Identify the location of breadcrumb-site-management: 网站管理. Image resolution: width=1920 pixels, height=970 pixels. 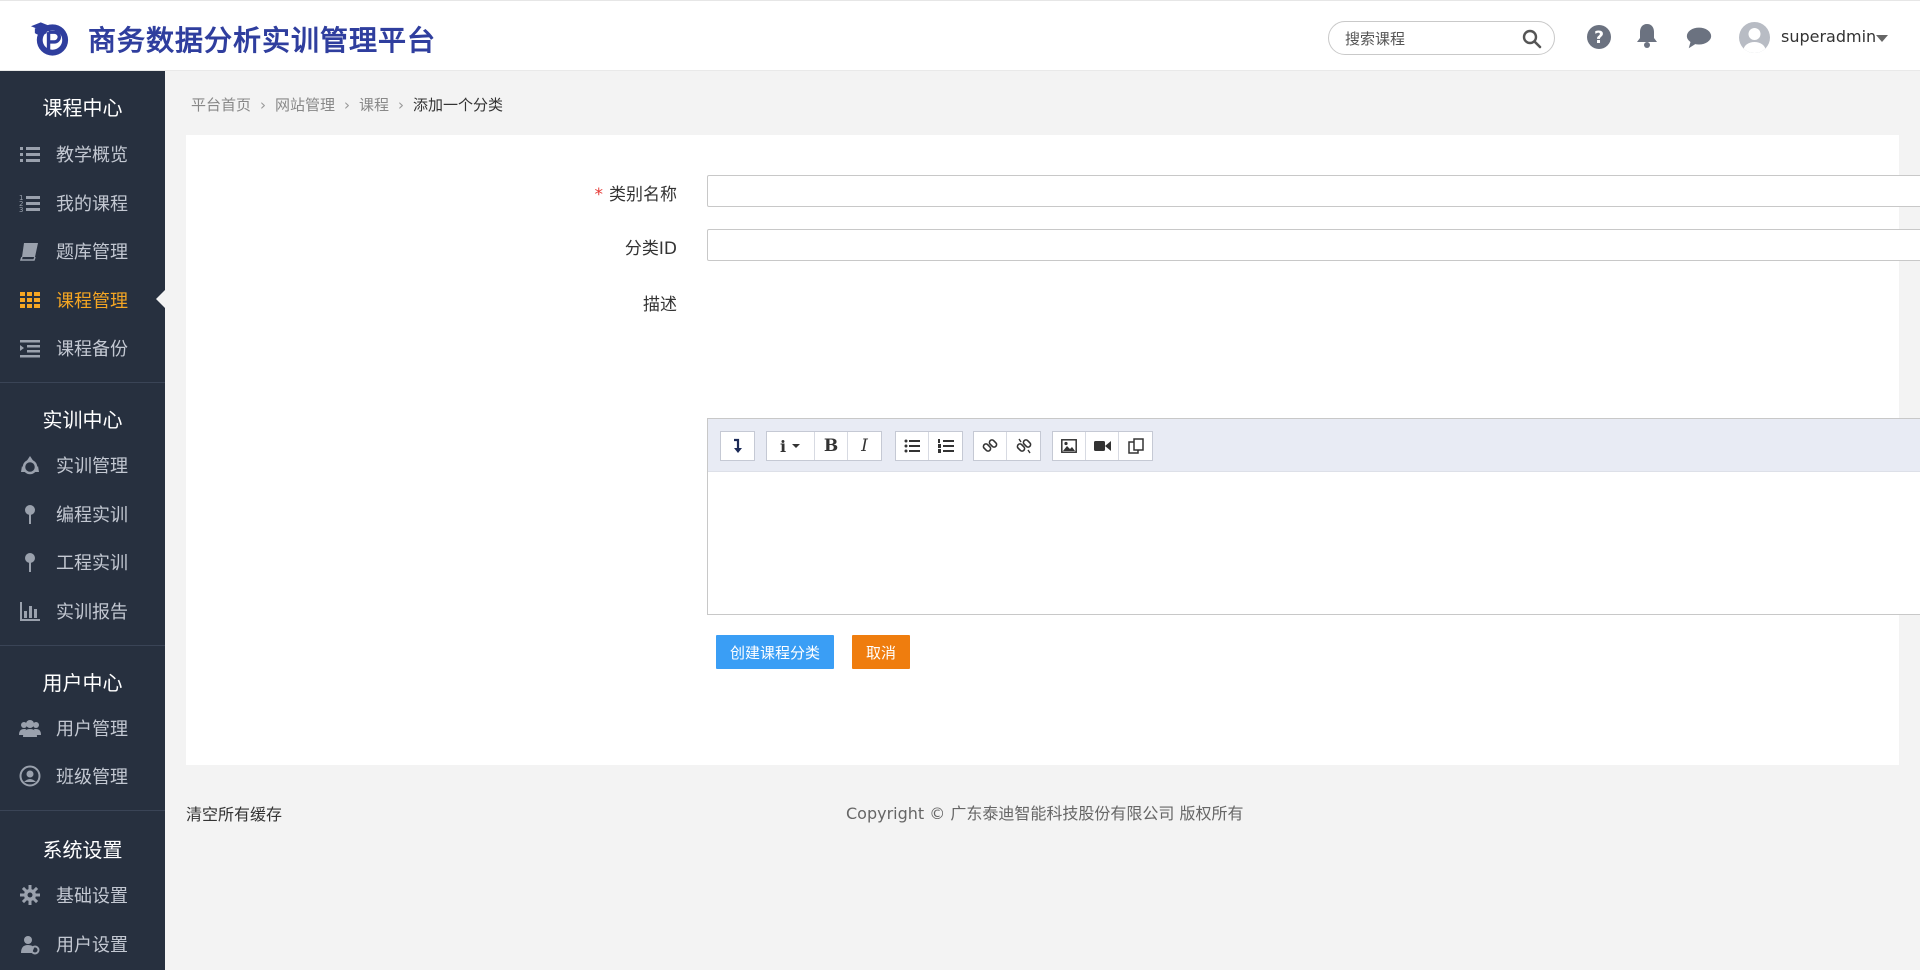
(305, 104).